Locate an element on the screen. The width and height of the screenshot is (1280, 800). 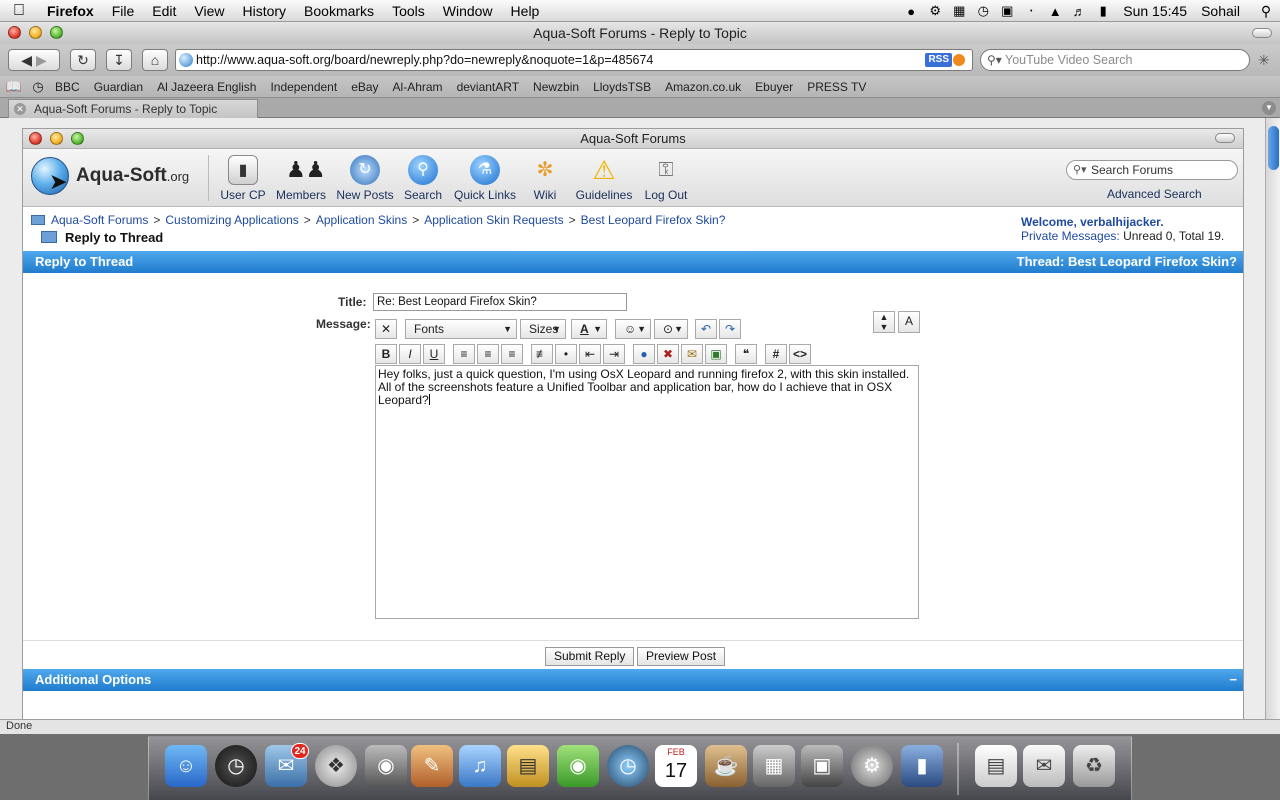
code-hash-icon: # is located at coordinates (776, 354).